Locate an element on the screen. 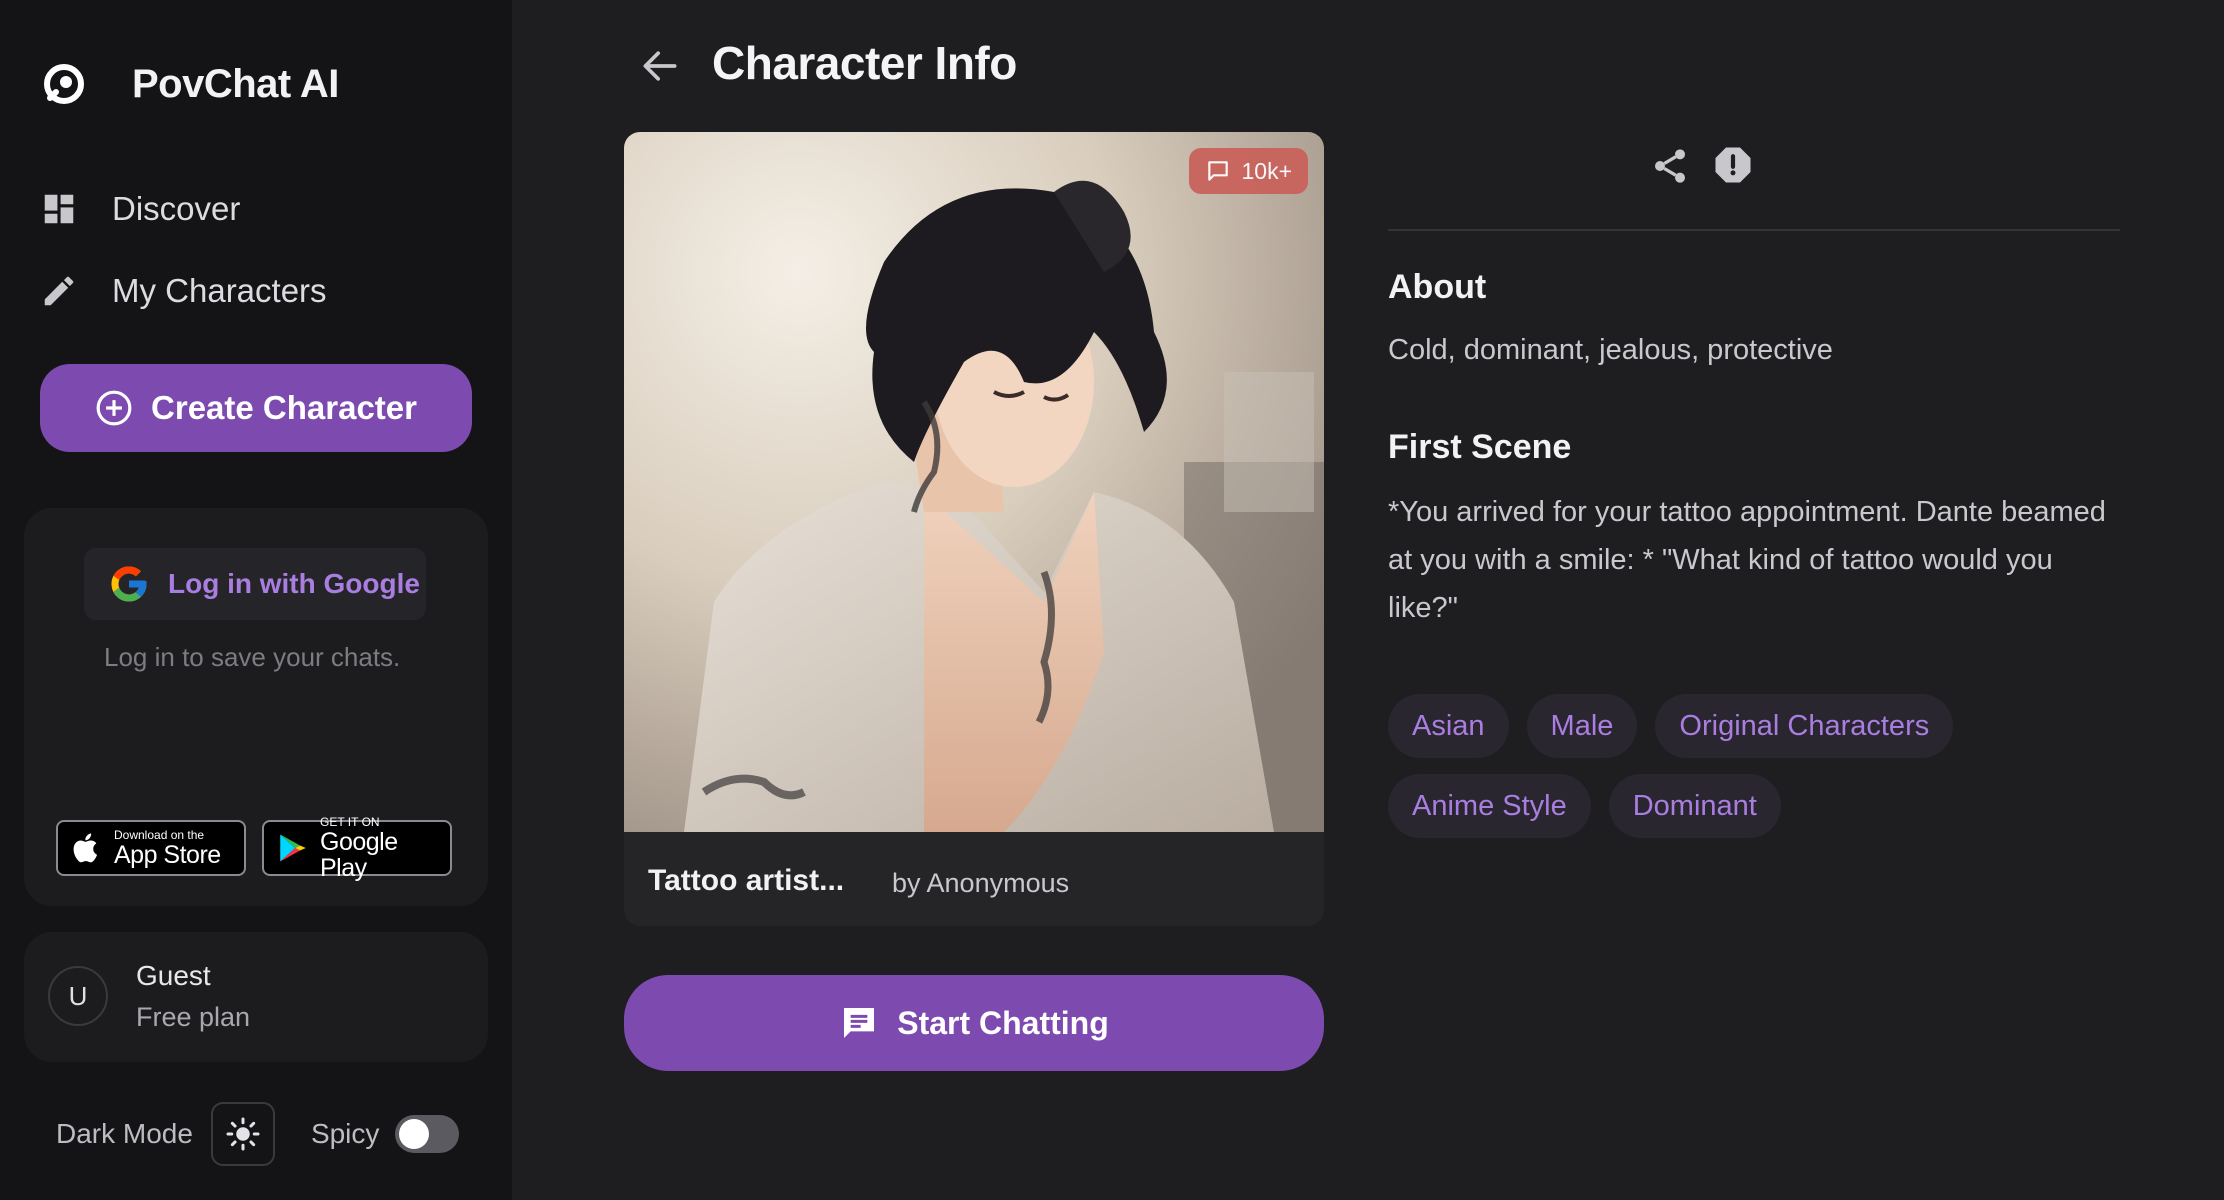  tag-chip: Original Characters is located at coordinates (1804, 726).